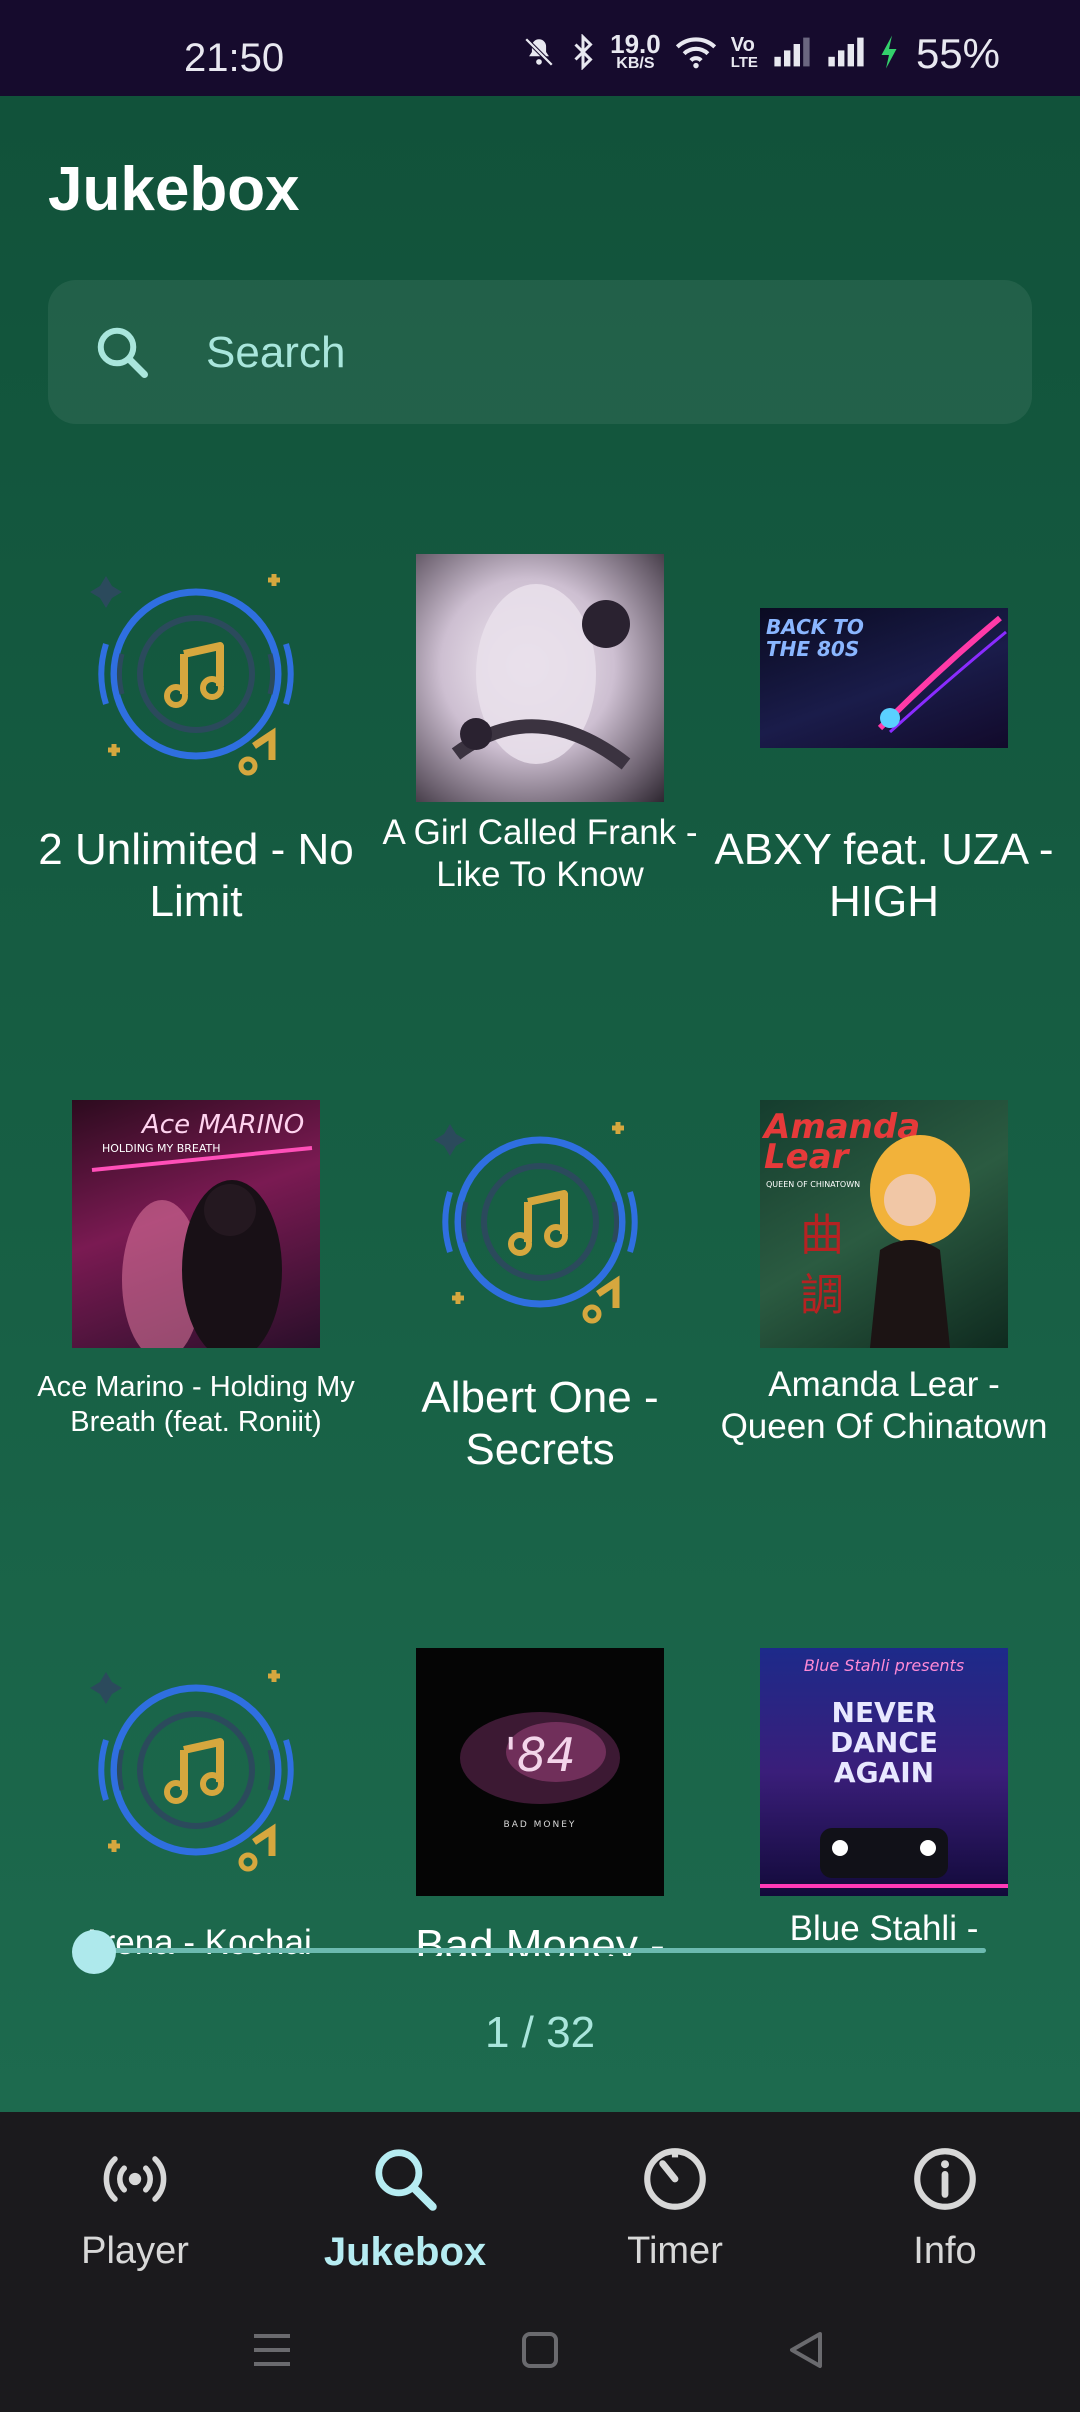 This screenshot has height=2412, width=1080. Describe the element at coordinates (540, 1755) in the screenshot. I see `cover-title: '84` at that location.